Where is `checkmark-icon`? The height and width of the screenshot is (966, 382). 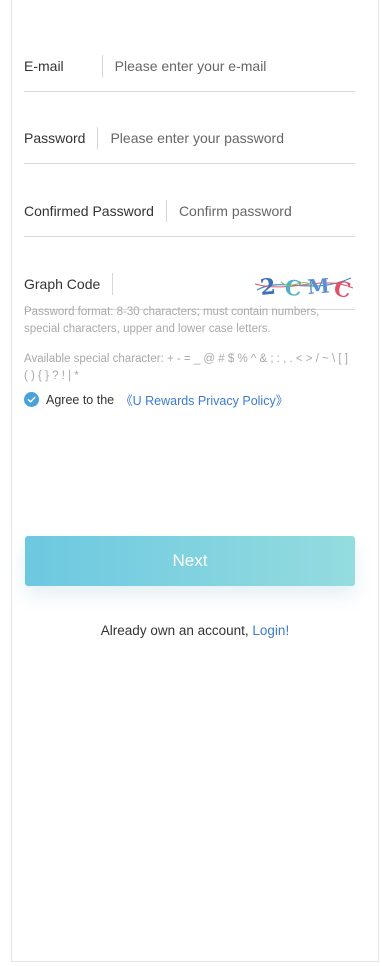
checkmark-icon is located at coordinates (31, 399).